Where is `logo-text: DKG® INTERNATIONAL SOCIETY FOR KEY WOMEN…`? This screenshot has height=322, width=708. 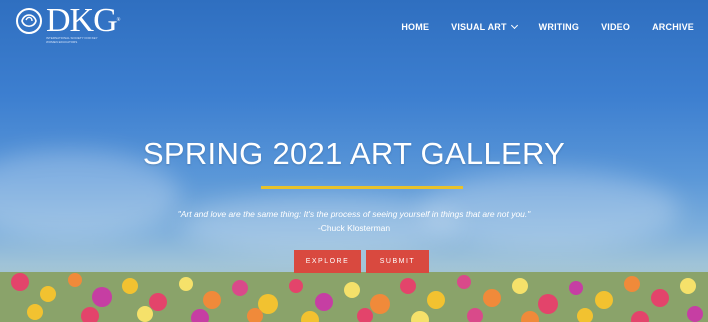
logo-text: DKG® INTERNATIONAL SOCIETY FOR KEY WOMEN… is located at coordinates (83, 24).